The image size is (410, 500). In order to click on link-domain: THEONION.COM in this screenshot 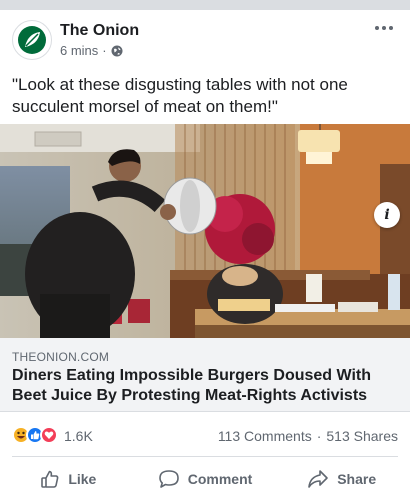, I will do `click(61, 357)`.